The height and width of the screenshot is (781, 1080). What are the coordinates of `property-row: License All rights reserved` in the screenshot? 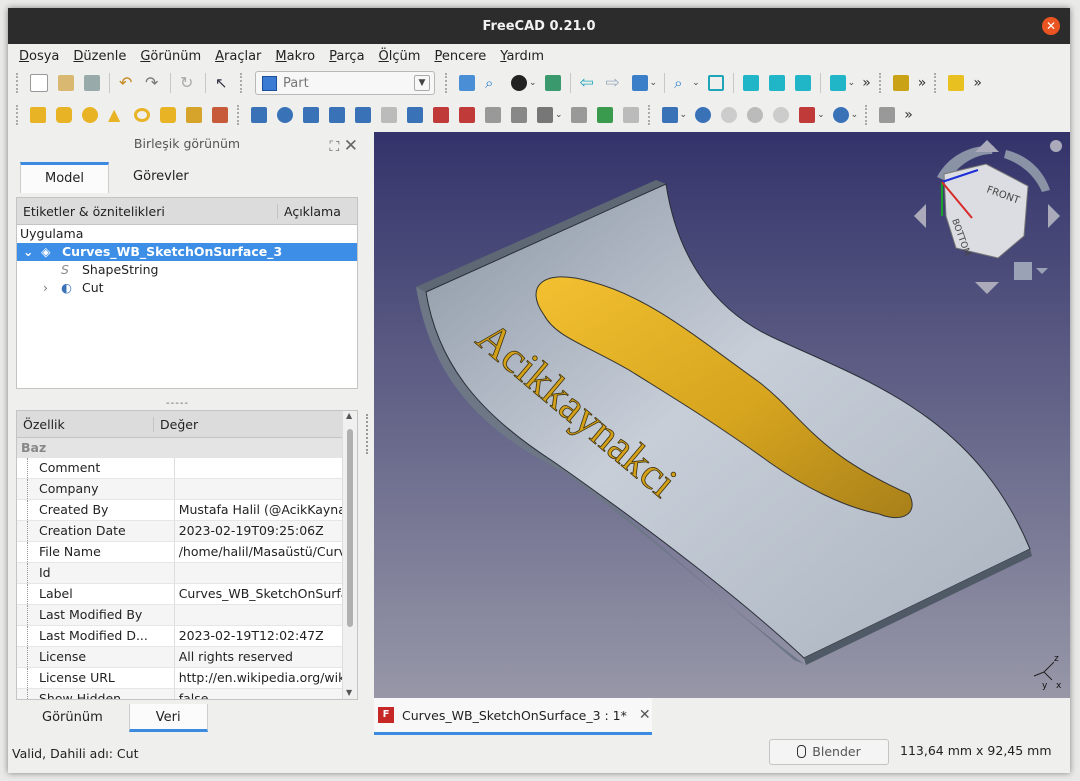 It's located at (187, 657).